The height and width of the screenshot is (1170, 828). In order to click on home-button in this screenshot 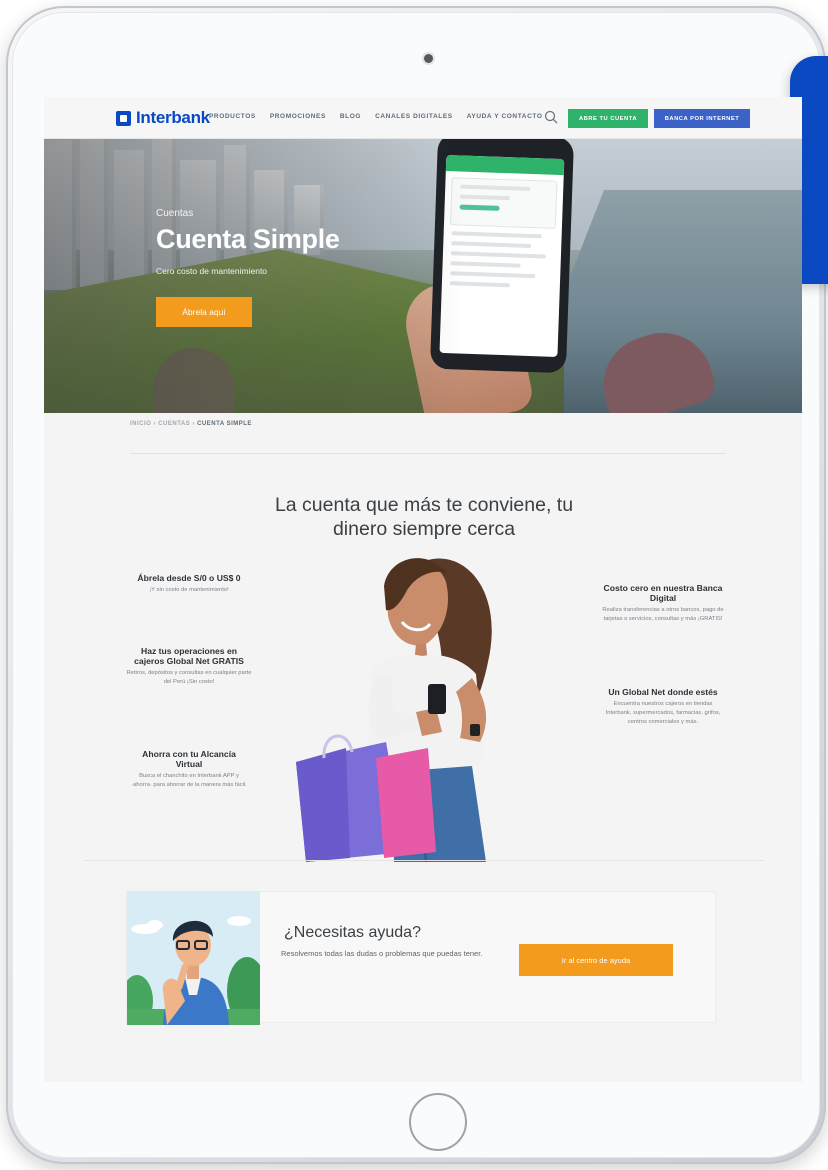, I will do `click(438, 1122)`.